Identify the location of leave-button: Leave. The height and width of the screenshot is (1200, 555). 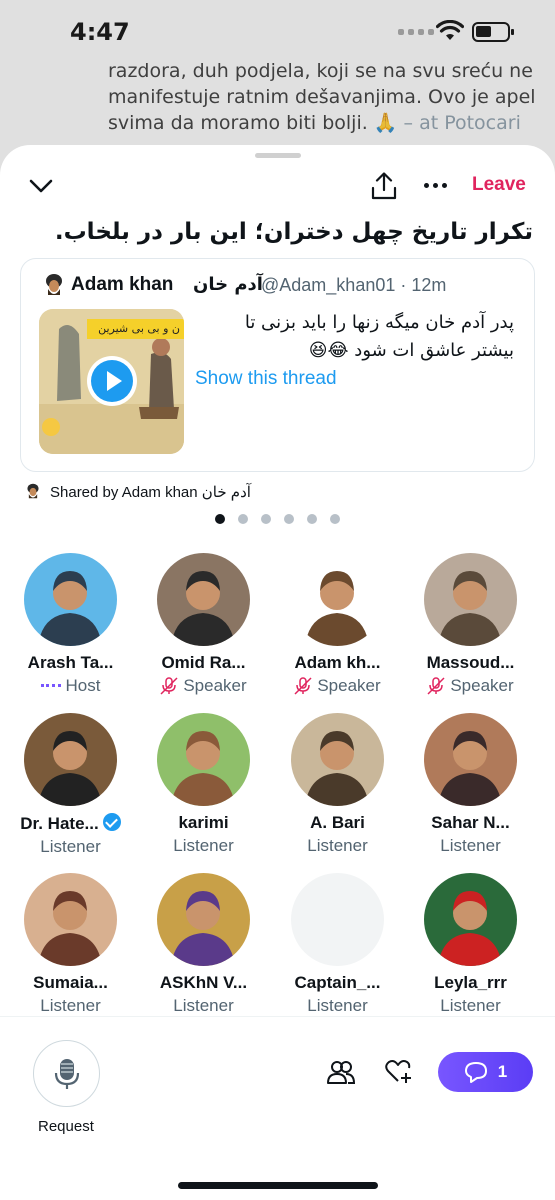
(499, 185).